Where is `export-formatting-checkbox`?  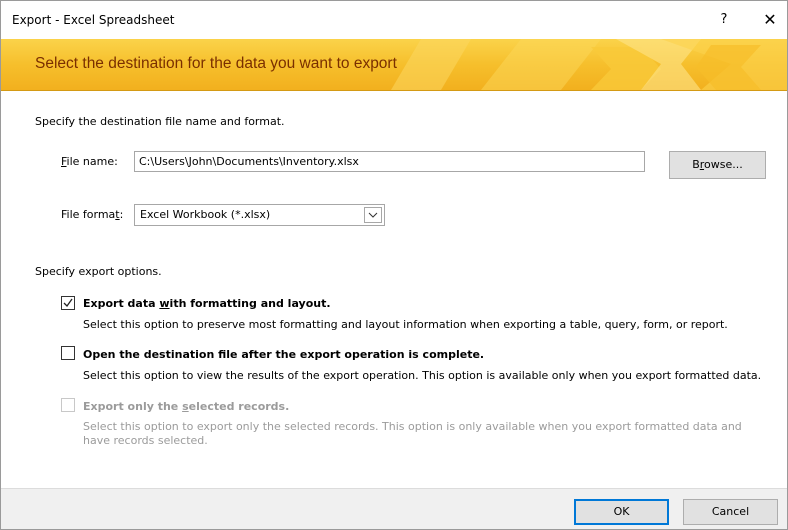
export-formatting-checkbox is located at coordinates (68, 303).